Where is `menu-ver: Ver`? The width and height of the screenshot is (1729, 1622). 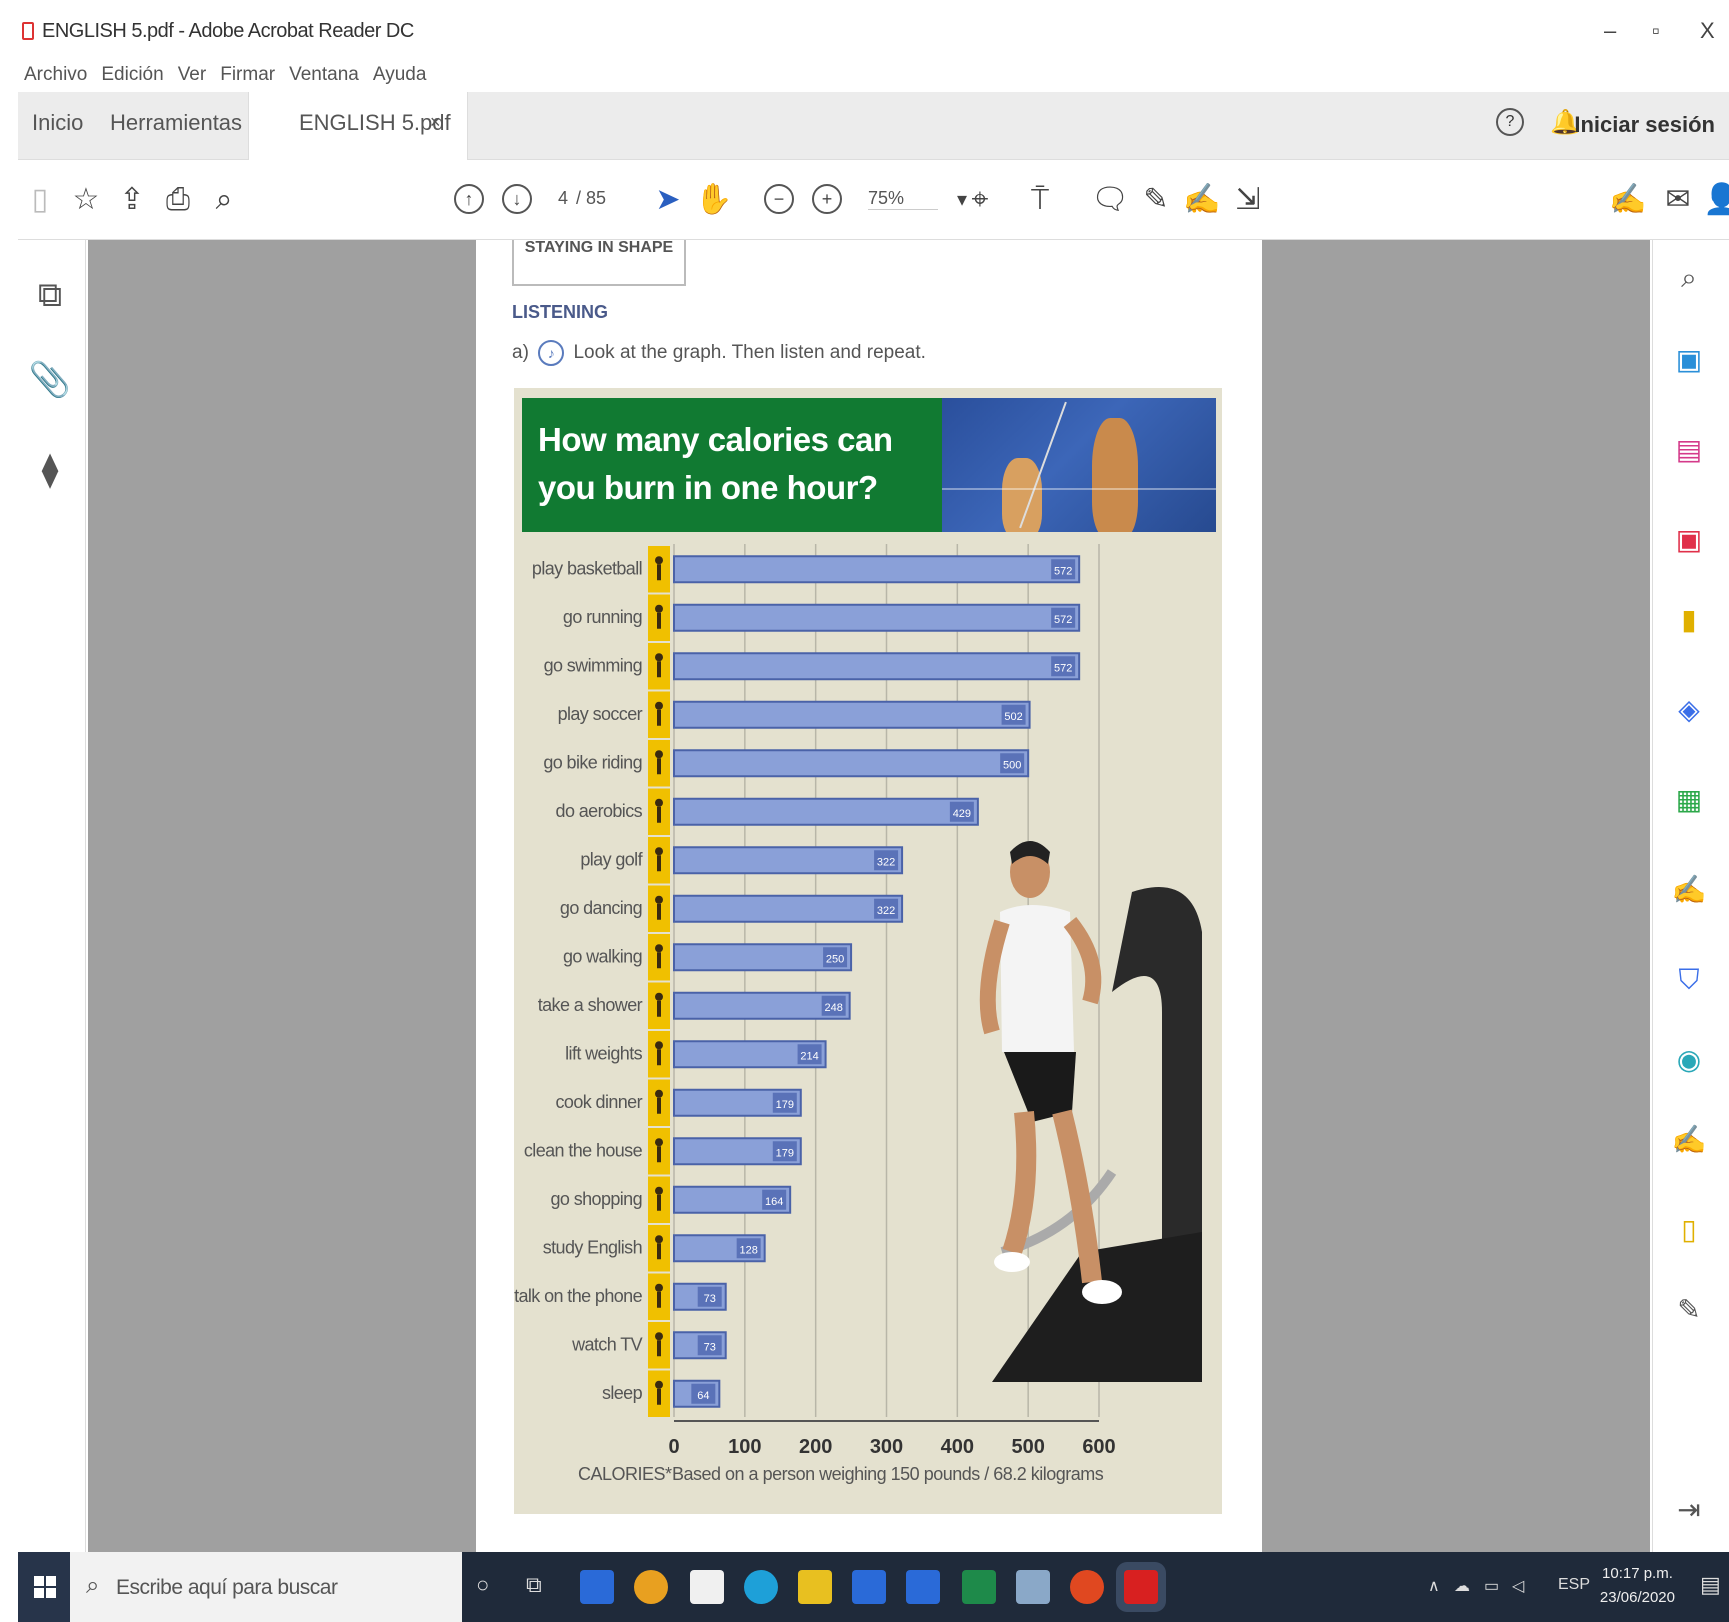 menu-ver: Ver is located at coordinates (192, 75).